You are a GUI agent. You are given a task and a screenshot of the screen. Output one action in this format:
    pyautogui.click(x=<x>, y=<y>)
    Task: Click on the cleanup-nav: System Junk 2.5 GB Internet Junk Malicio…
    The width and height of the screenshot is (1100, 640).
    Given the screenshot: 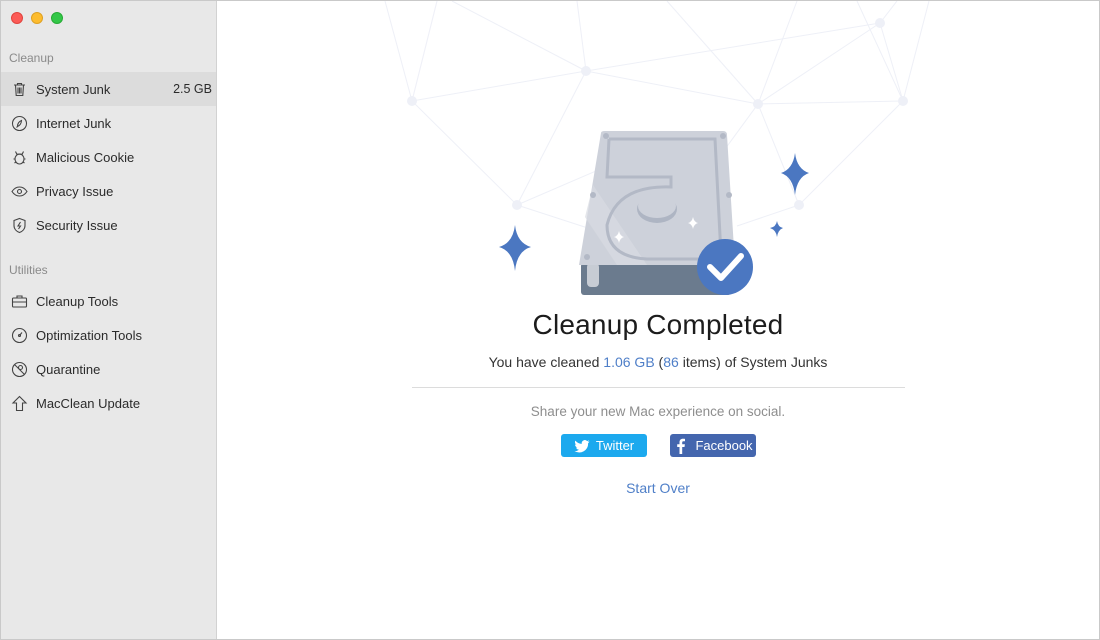 What is the action you would take?
    pyautogui.click(x=108, y=157)
    